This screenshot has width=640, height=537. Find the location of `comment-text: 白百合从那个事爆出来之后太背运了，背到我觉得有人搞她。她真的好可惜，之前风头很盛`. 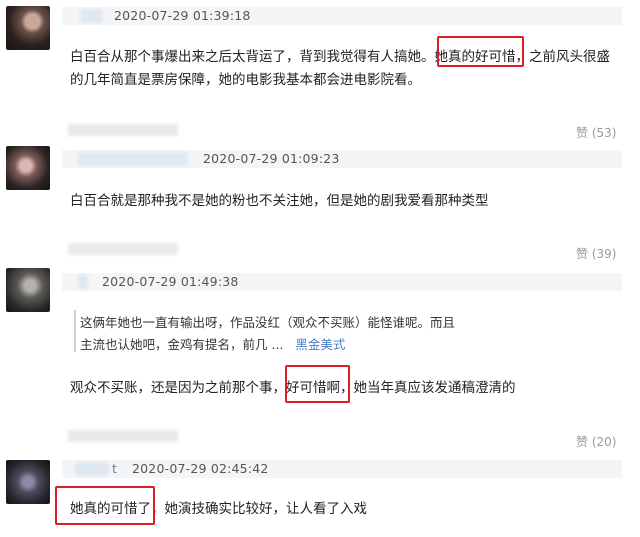

comment-text: 白百合从那个事爆出来之后太背运了，背到我觉得有人搞她。她真的好可惜，之前风头很盛 is located at coordinates (340, 55).